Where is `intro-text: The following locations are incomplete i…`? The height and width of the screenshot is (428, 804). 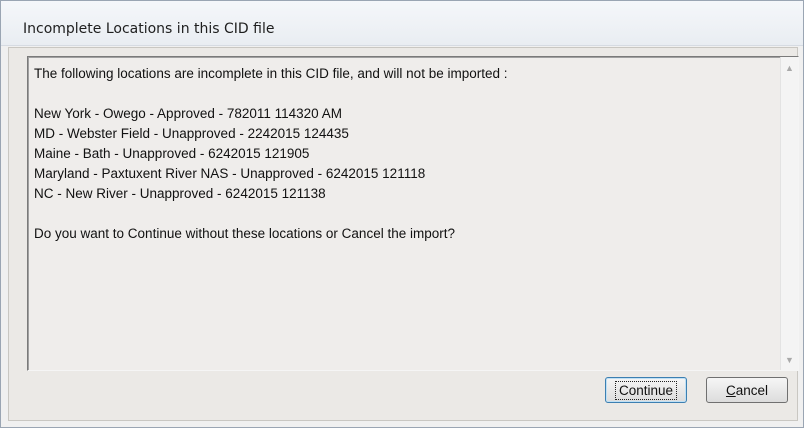 intro-text: The following locations are incomplete i… is located at coordinates (271, 73).